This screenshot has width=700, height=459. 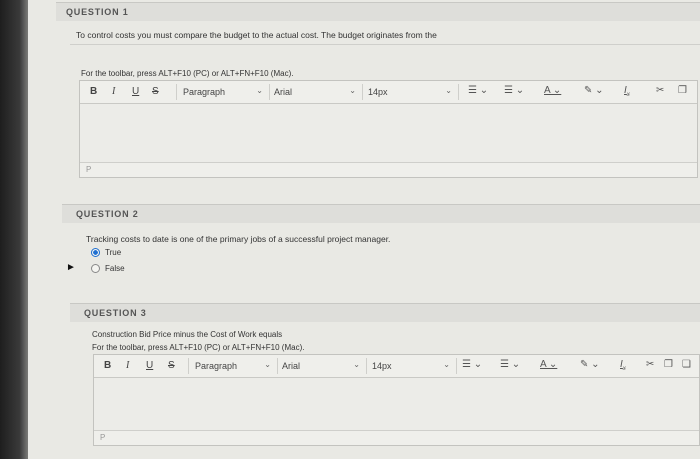 What do you see at coordinates (388, 169) in the screenshot?
I see `question-1-statusbar: P` at bounding box center [388, 169].